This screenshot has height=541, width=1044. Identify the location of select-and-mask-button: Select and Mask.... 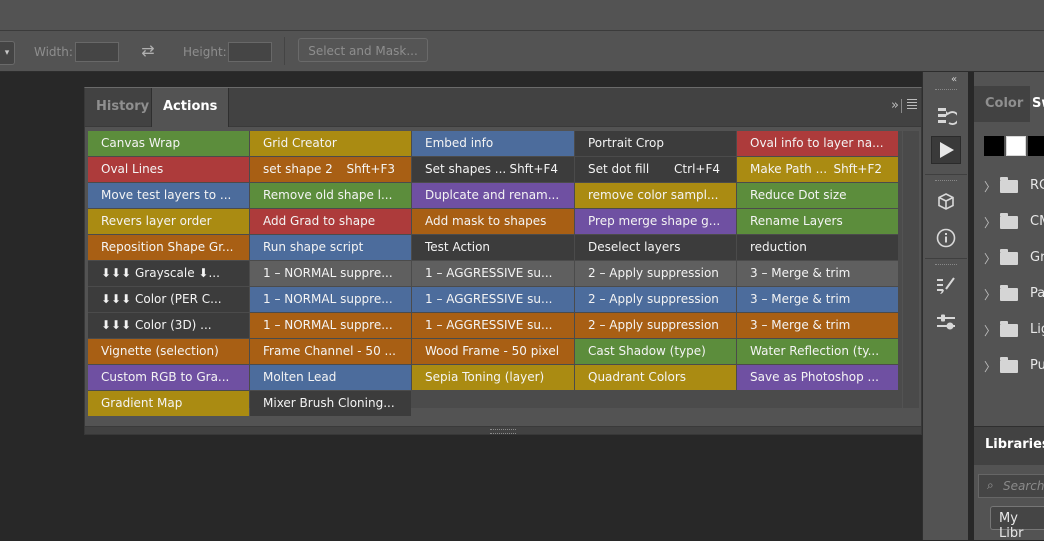
(363, 50).